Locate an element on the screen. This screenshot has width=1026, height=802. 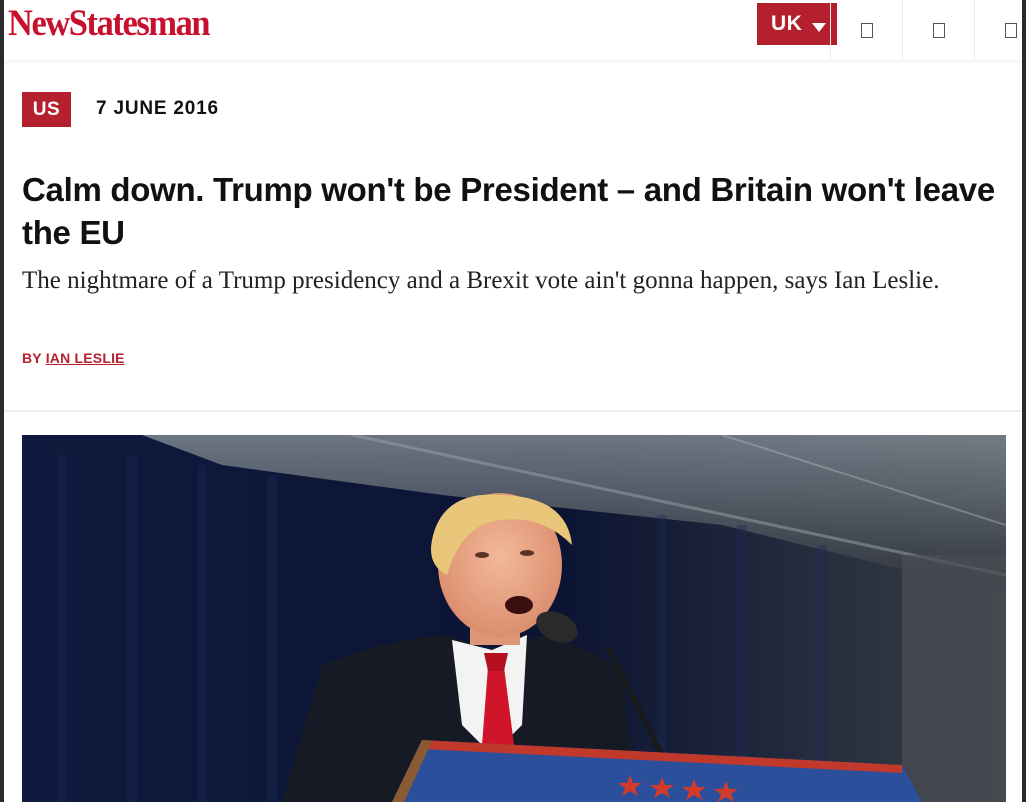
article-date: 7 JUNE 2016 is located at coordinates (157, 108).